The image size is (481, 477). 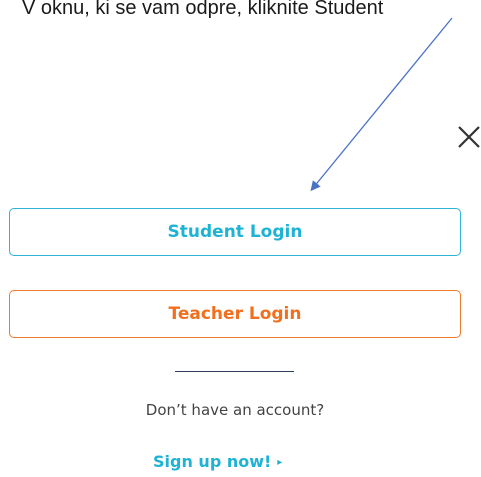 What do you see at coordinates (234, 371) in the screenshot?
I see `divider` at bounding box center [234, 371].